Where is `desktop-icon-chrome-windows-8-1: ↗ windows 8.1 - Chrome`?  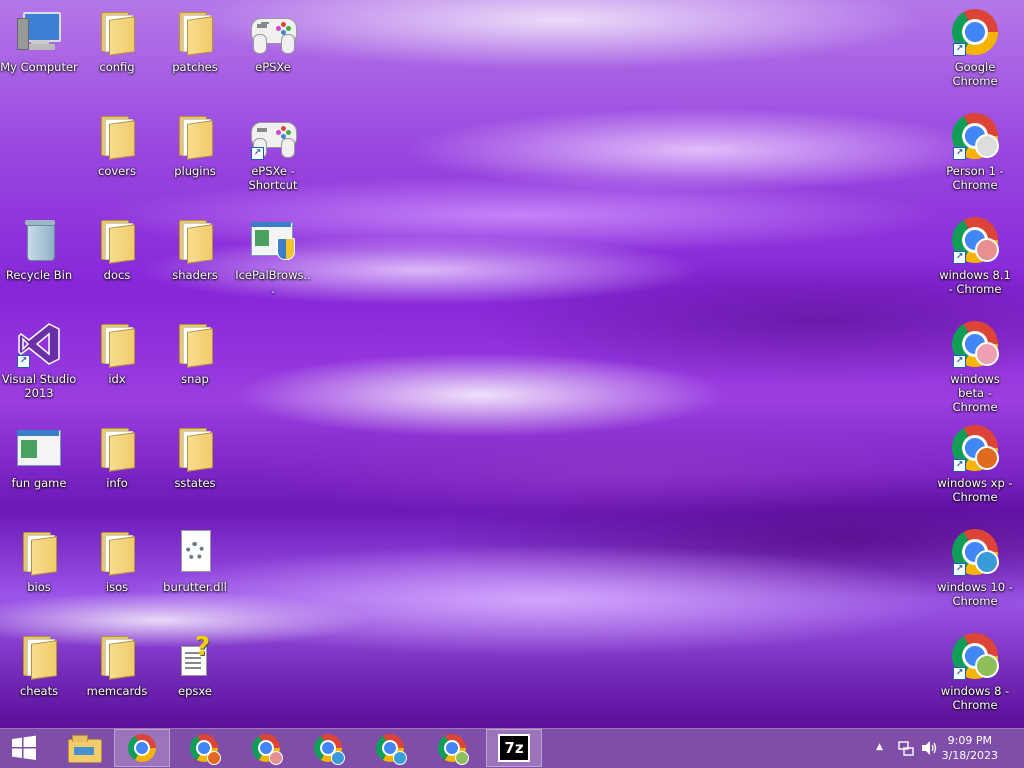 desktop-icon-chrome-windows-8-1: ↗ windows 8.1 - Chrome is located at coordinates (975, 256).